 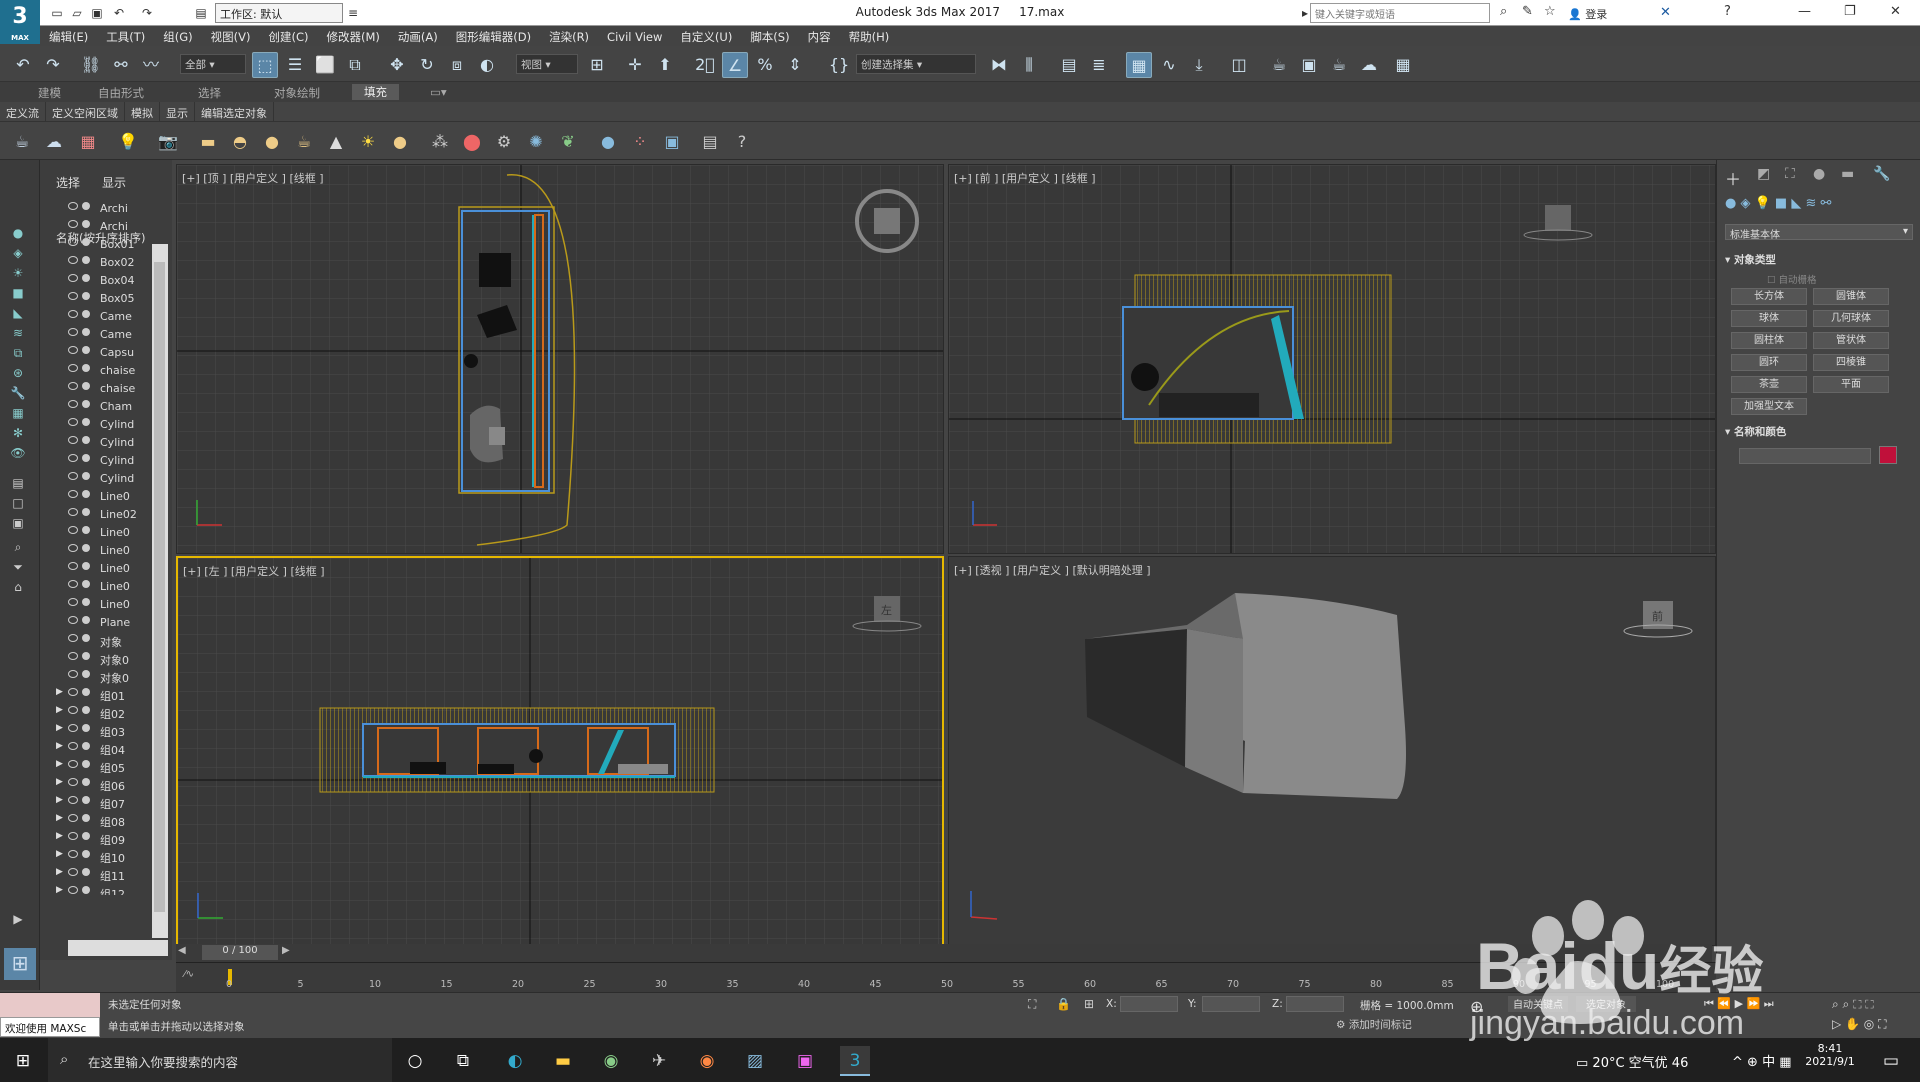 I want to click on filter-frozen-icon: ✻, so click(x=18, y=434).